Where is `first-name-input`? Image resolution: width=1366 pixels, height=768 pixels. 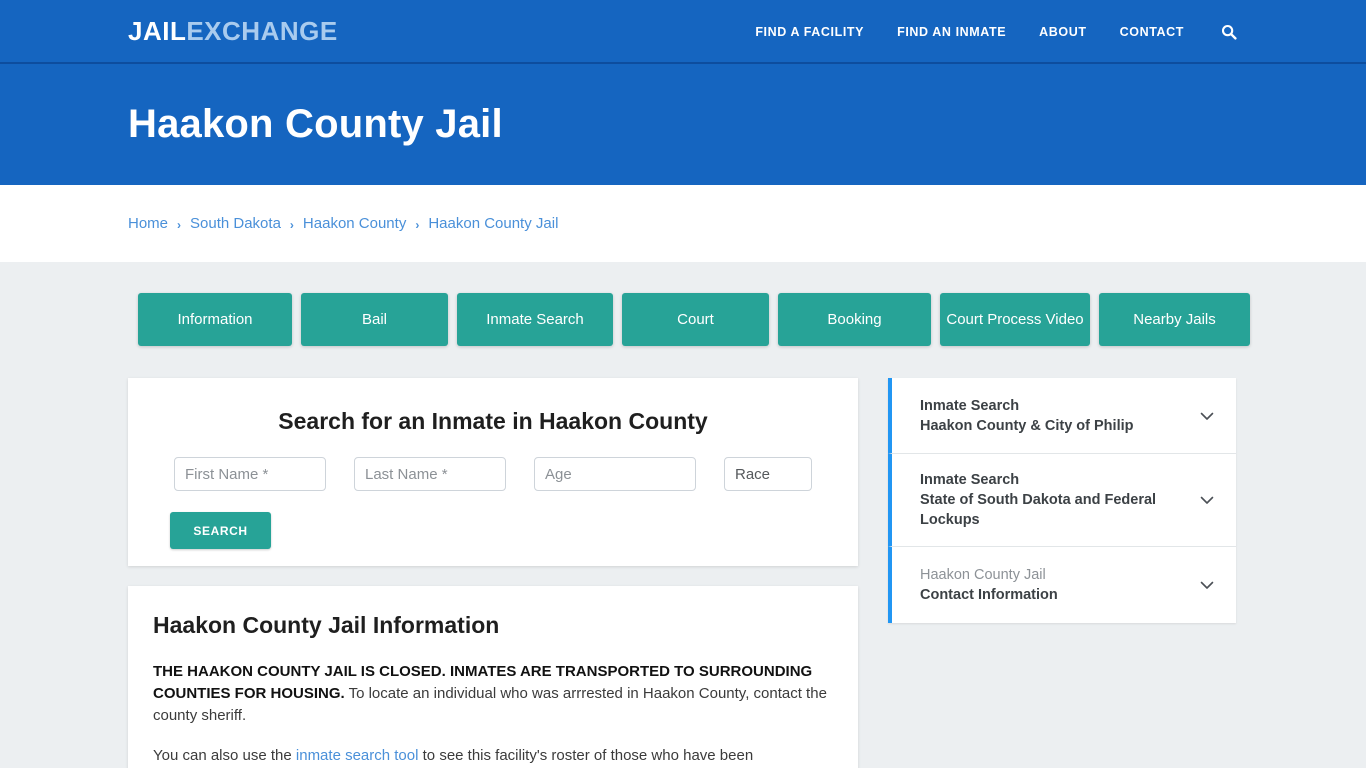 first-name-input is located at coordinates (250, 474).